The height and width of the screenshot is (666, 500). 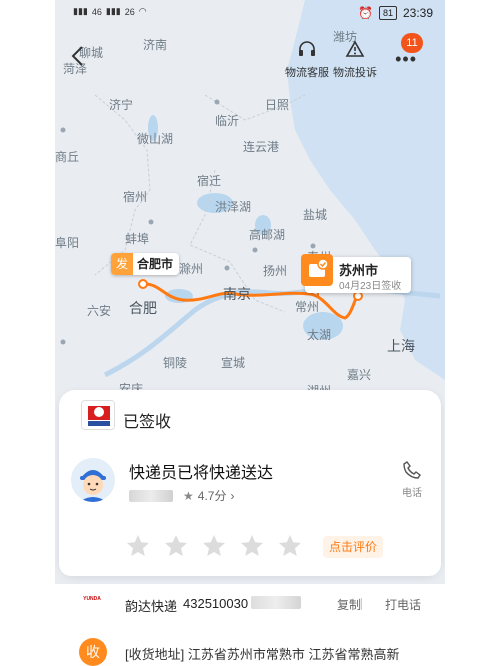 I want to click on origin-marker: 发 合肥市, so click(x=145, y=264).